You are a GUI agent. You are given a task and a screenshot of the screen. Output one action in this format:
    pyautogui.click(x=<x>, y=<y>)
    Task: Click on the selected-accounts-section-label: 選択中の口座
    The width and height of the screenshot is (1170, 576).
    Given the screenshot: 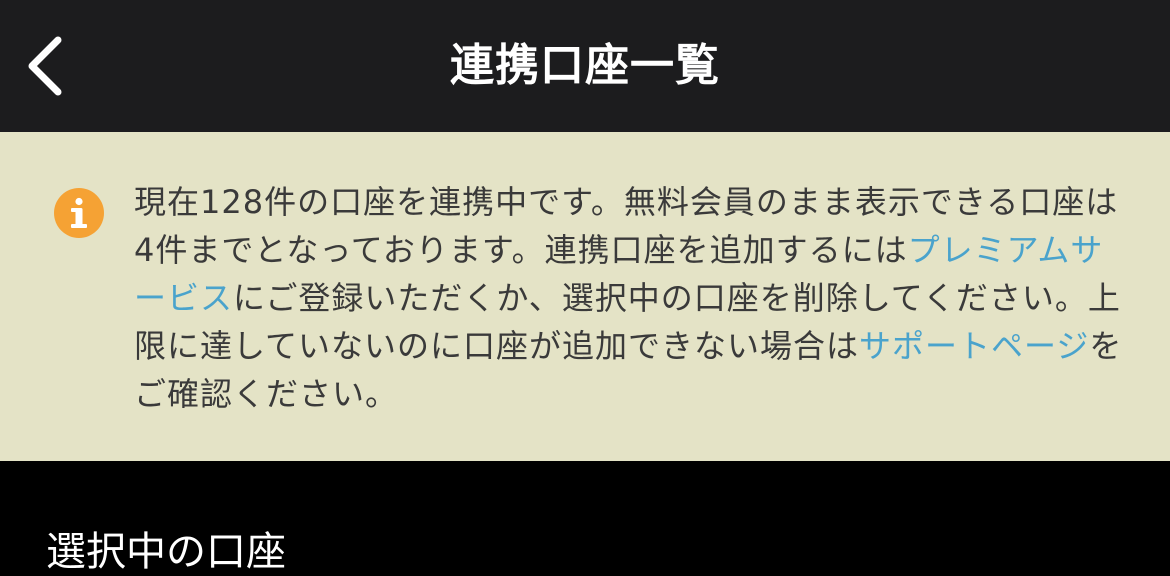 What is the action you would take?
    pyautogui.click(x=166, y=552)
    